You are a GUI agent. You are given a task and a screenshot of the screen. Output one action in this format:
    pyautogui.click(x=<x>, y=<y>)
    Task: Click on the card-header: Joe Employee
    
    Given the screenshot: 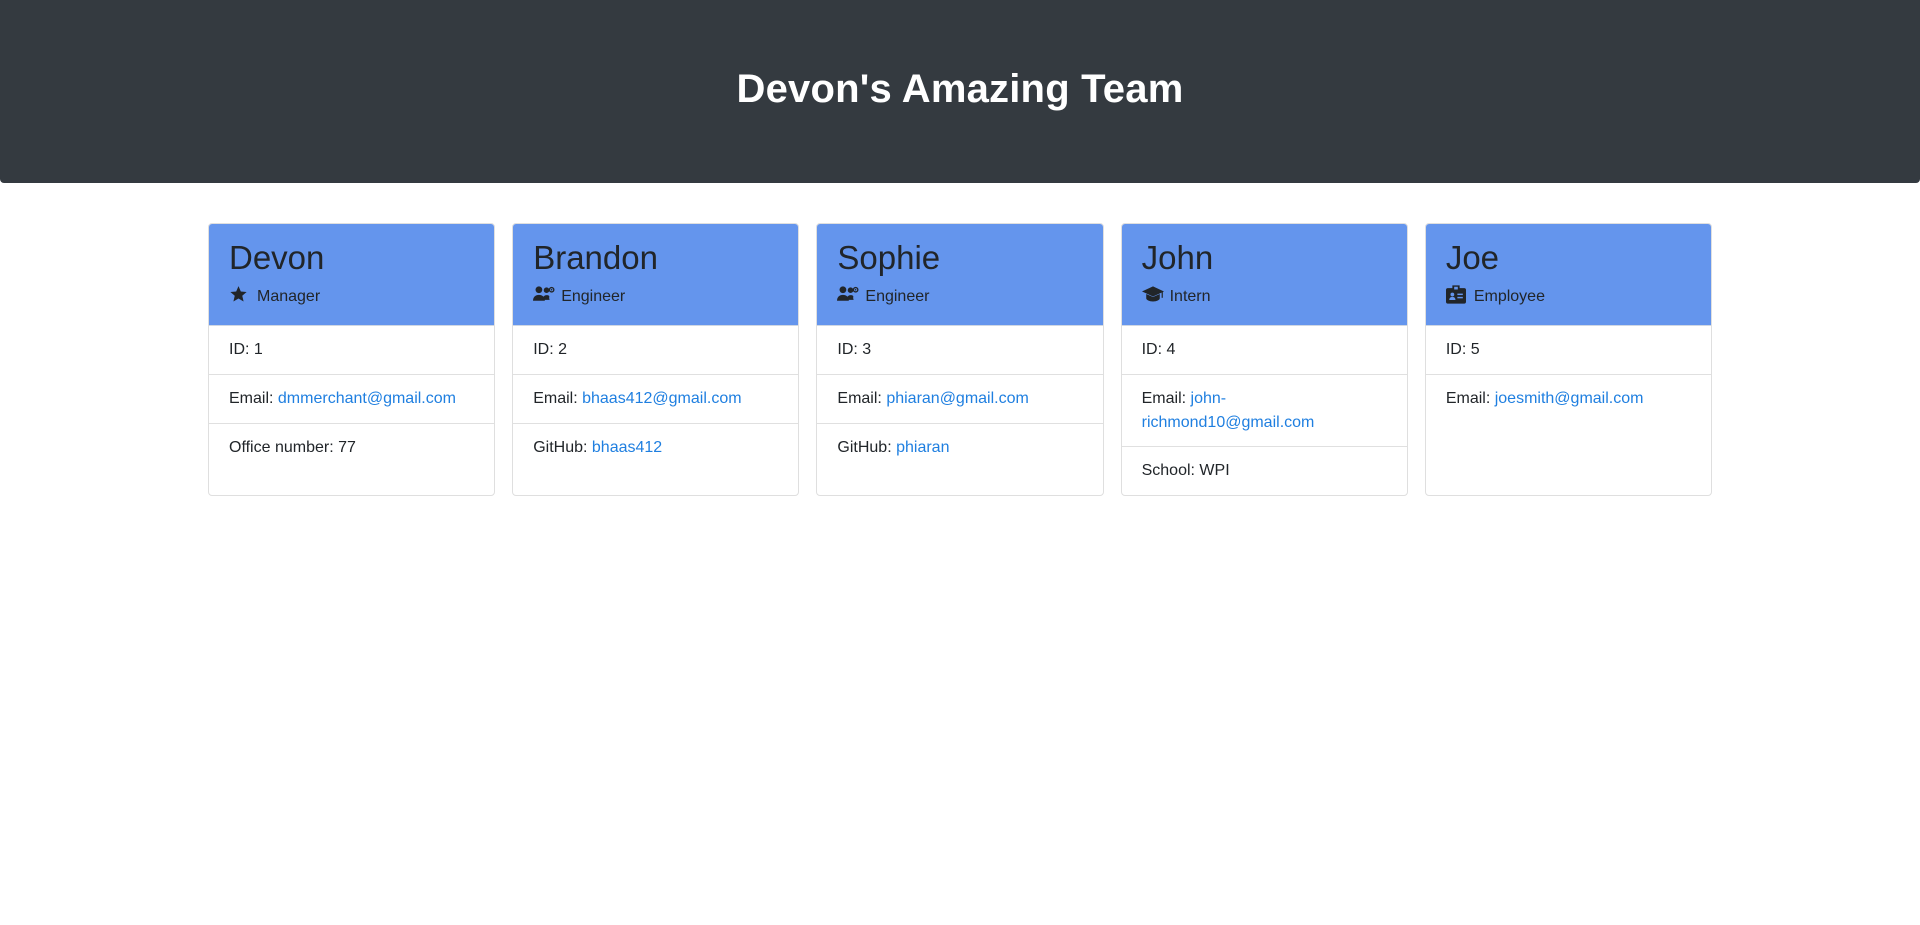 What is the action you would take?
    pyautogui.click(x=1568, y=275)
    